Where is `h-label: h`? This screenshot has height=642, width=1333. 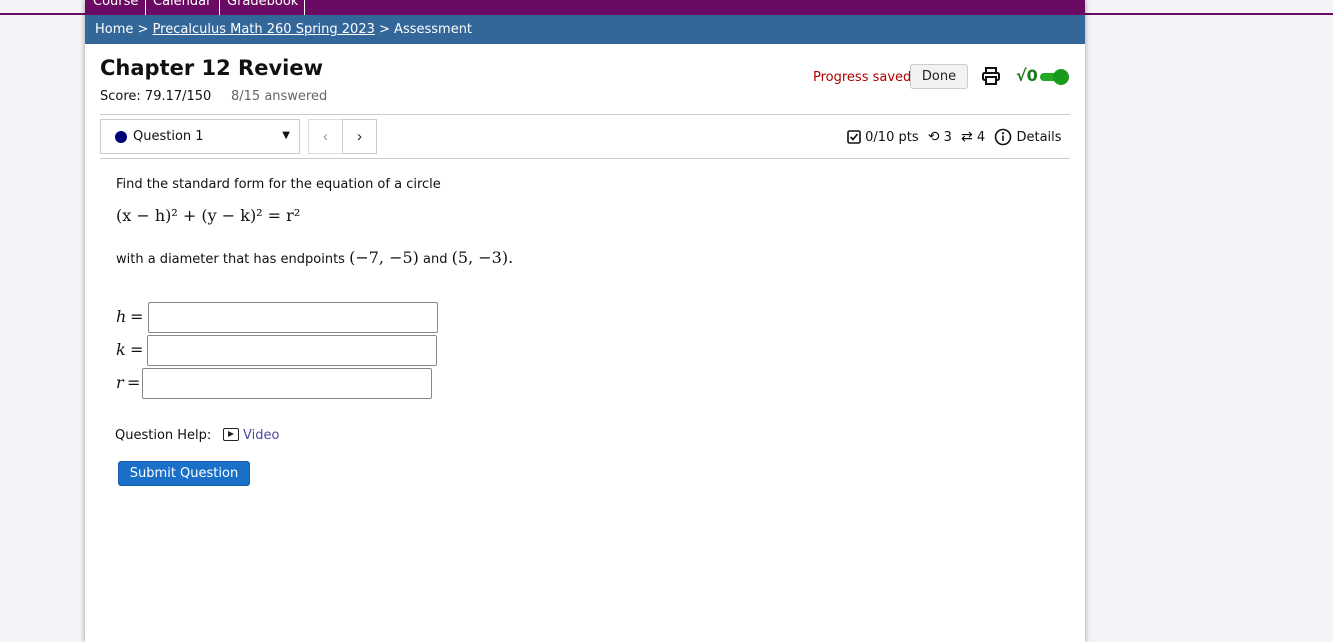
h-label: h is located at coordinates (121, 316).